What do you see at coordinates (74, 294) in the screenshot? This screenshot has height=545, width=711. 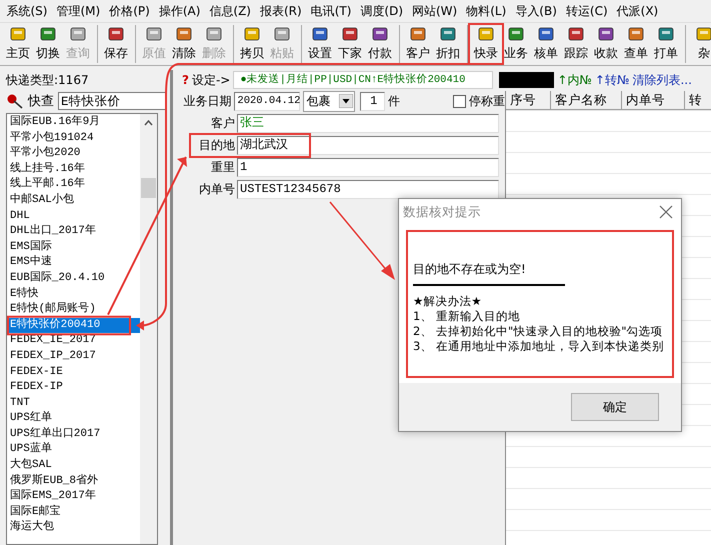 I see `list-item: E特快` at bounding box center [74, 294].